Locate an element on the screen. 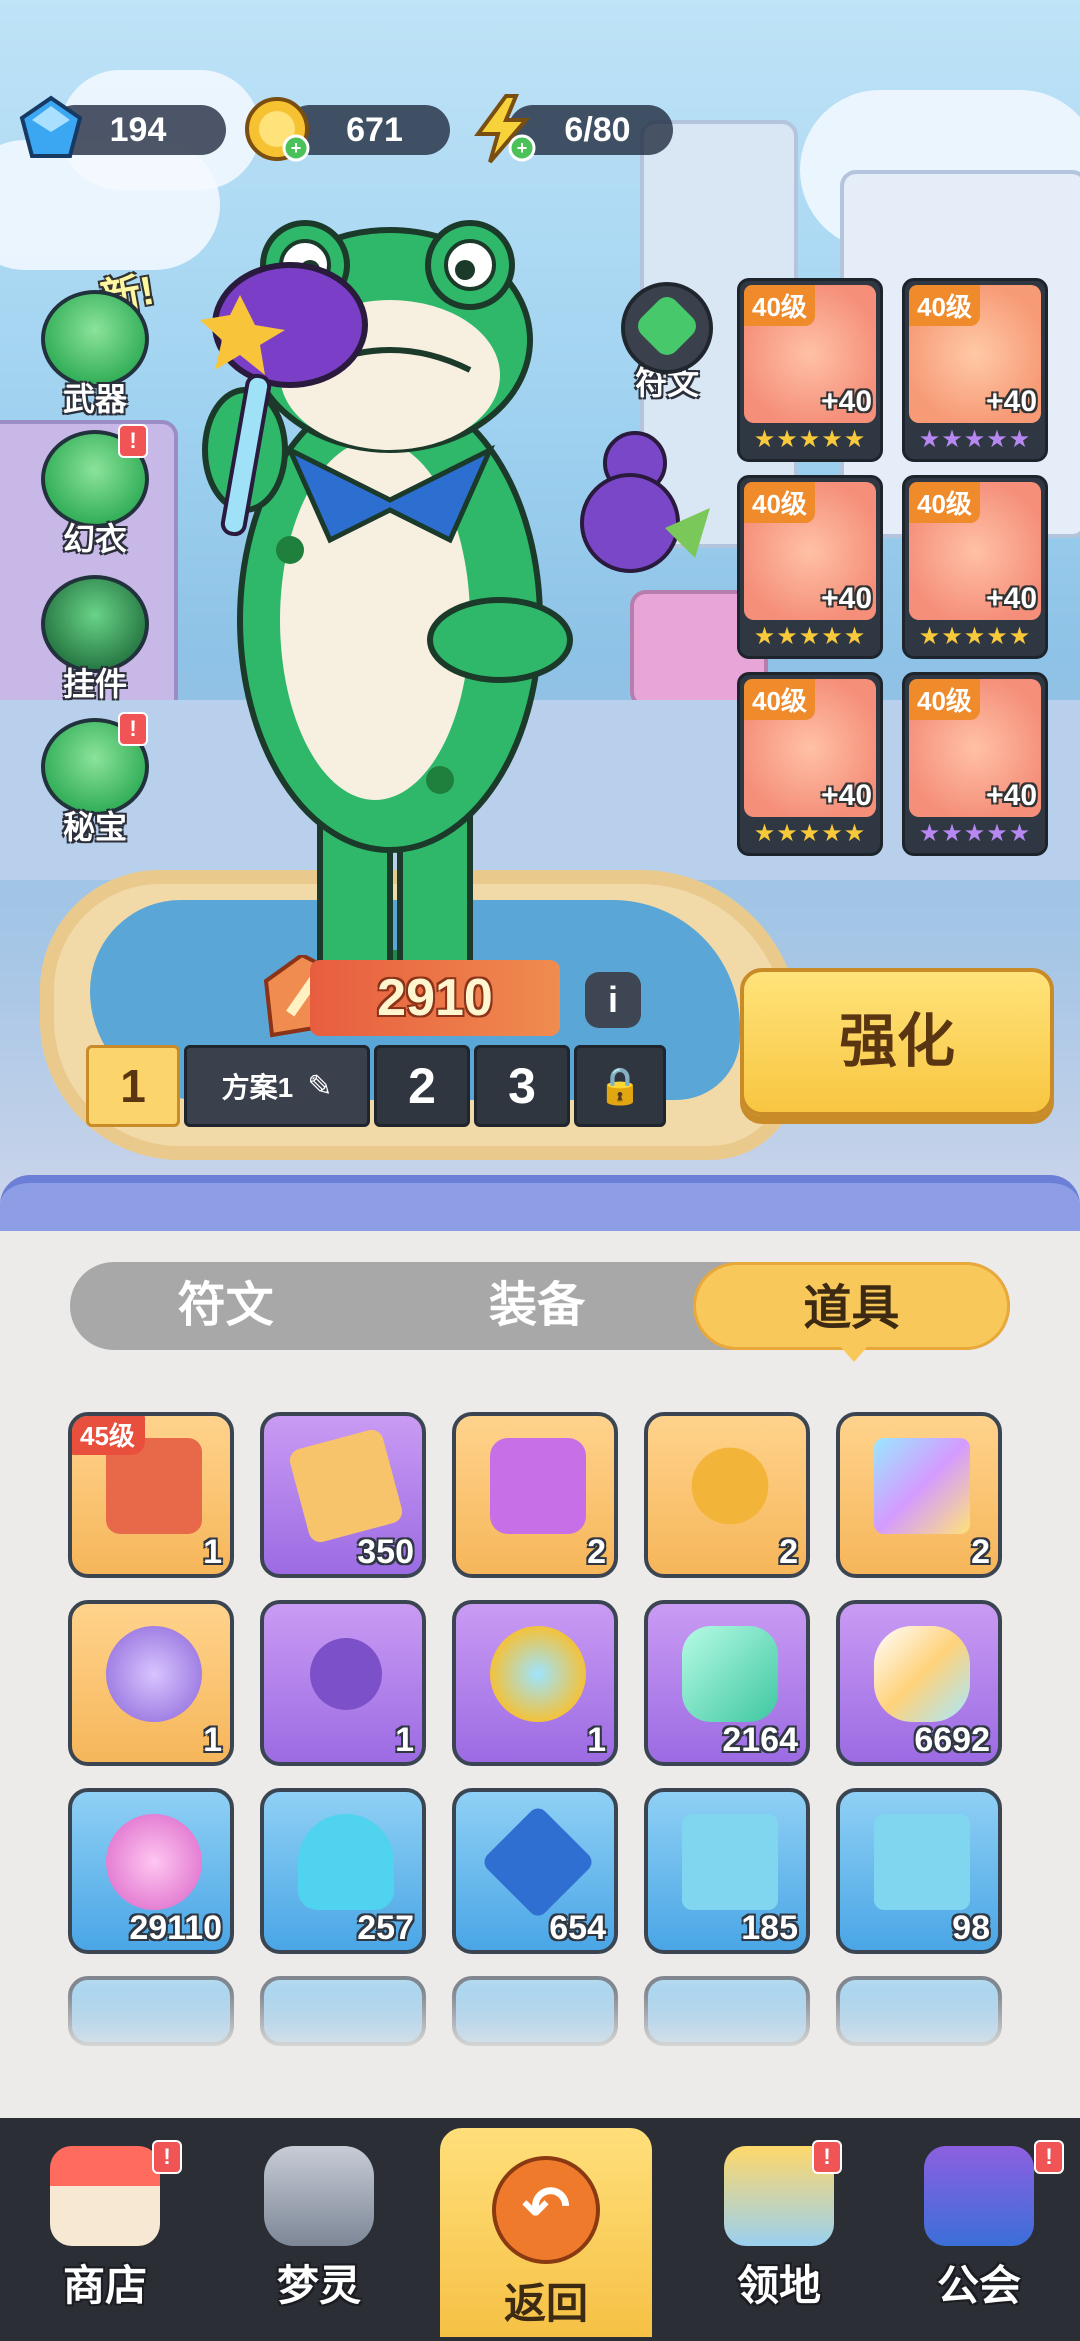 This screenshot has width=1080, height=2341. active-tab-pointer is located at coordinates (854, 1354).